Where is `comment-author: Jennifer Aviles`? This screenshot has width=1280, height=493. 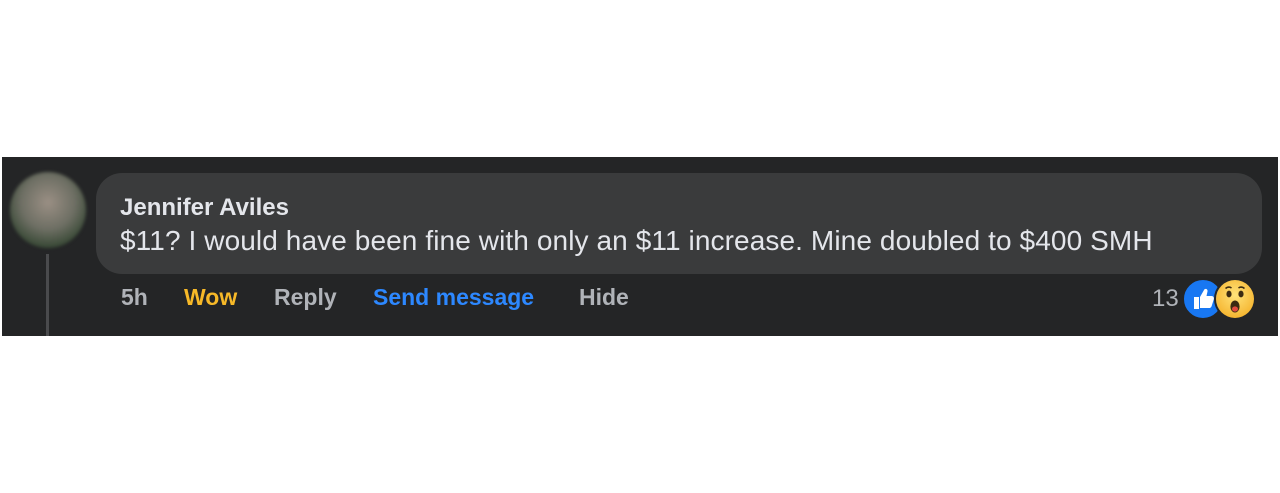
comment-author: Jennifer Aviles is located at coordinates (204, 208).